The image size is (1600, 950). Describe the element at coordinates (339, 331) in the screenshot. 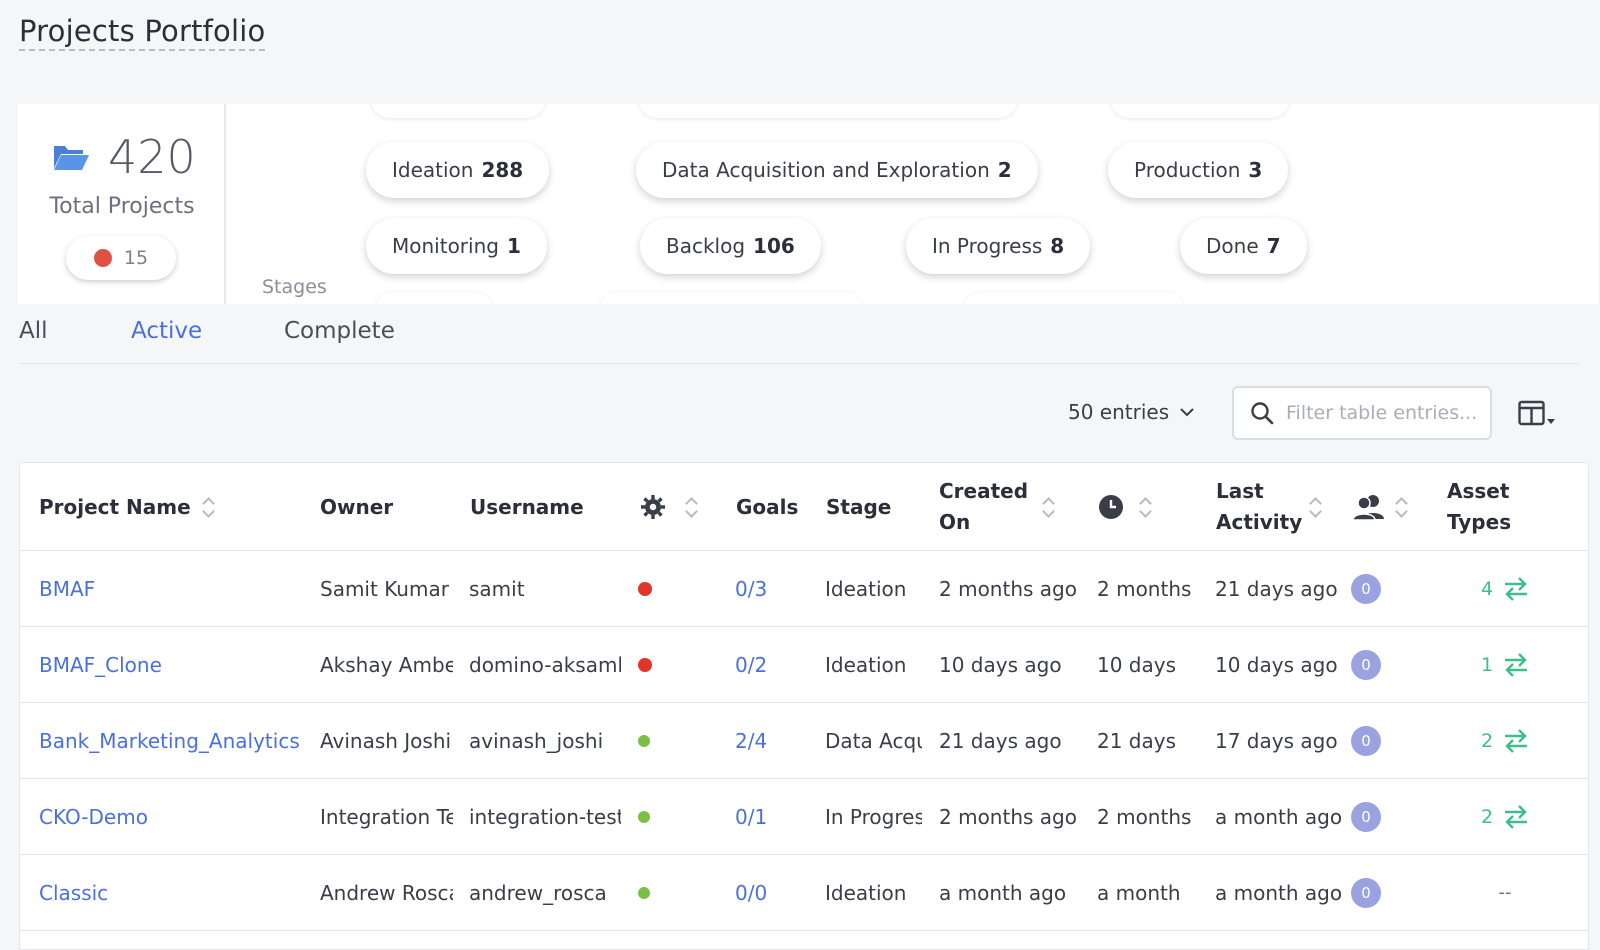

I see `tab-complete: Complete` at that location.